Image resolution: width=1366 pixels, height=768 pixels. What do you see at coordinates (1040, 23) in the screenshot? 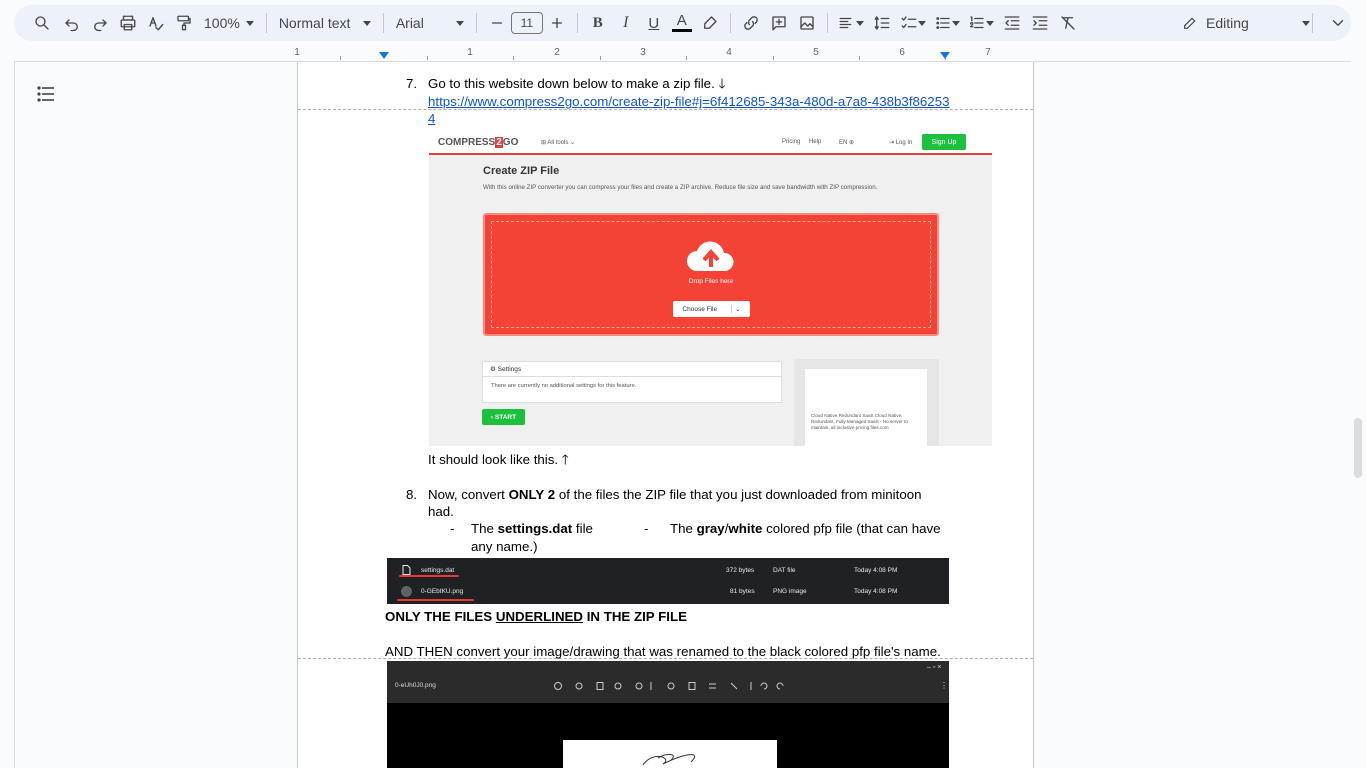
I see `increase-indent-icon` at bounding box center [1040, 23].